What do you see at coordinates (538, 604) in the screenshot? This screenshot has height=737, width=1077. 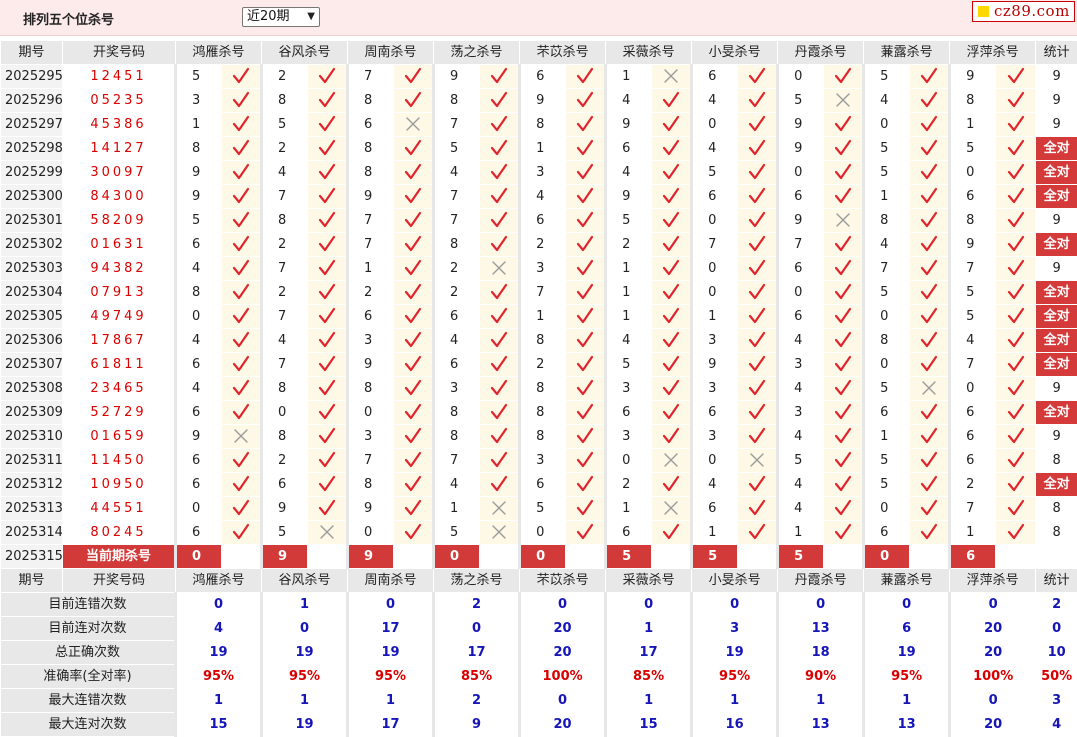 I see `summary-row: 目前连错次数 0 1 0 2 0 0 0 0 0 0 2` at bounding box center [538, 604].